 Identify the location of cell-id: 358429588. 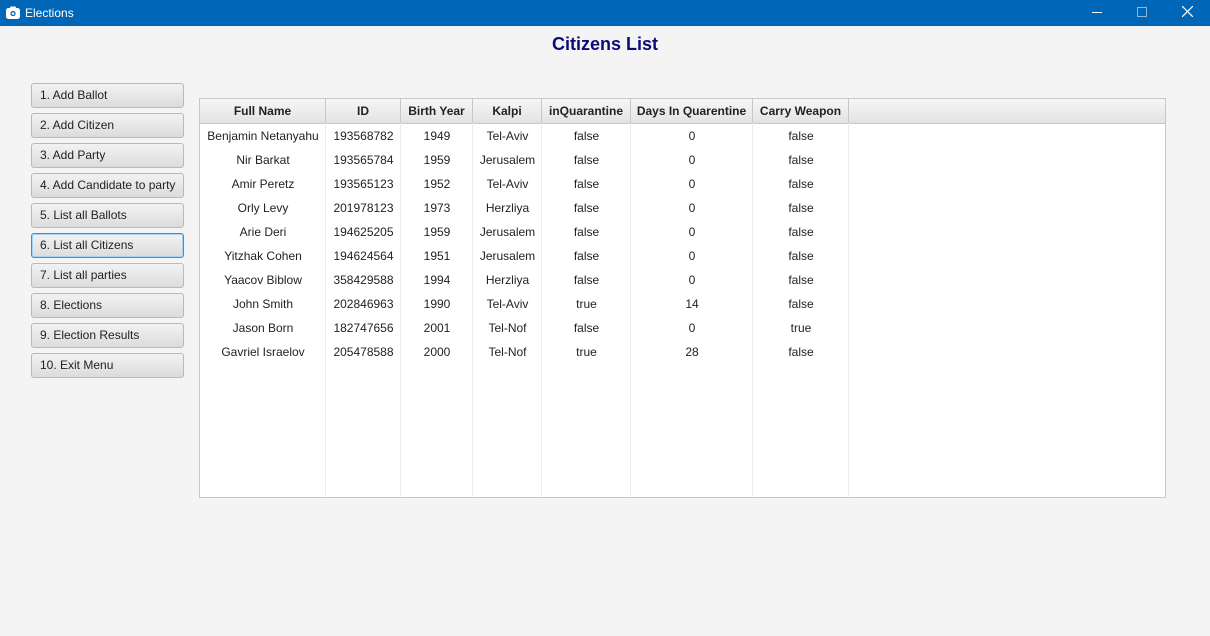
(363, 280).